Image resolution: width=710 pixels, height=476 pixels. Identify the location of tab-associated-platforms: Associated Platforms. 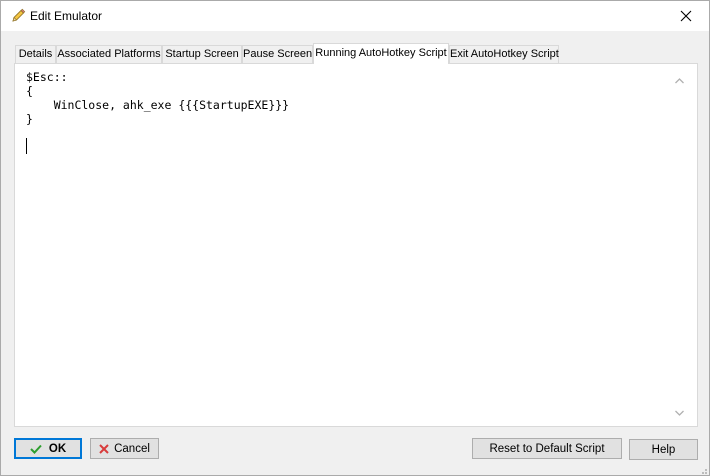
(109, 54).